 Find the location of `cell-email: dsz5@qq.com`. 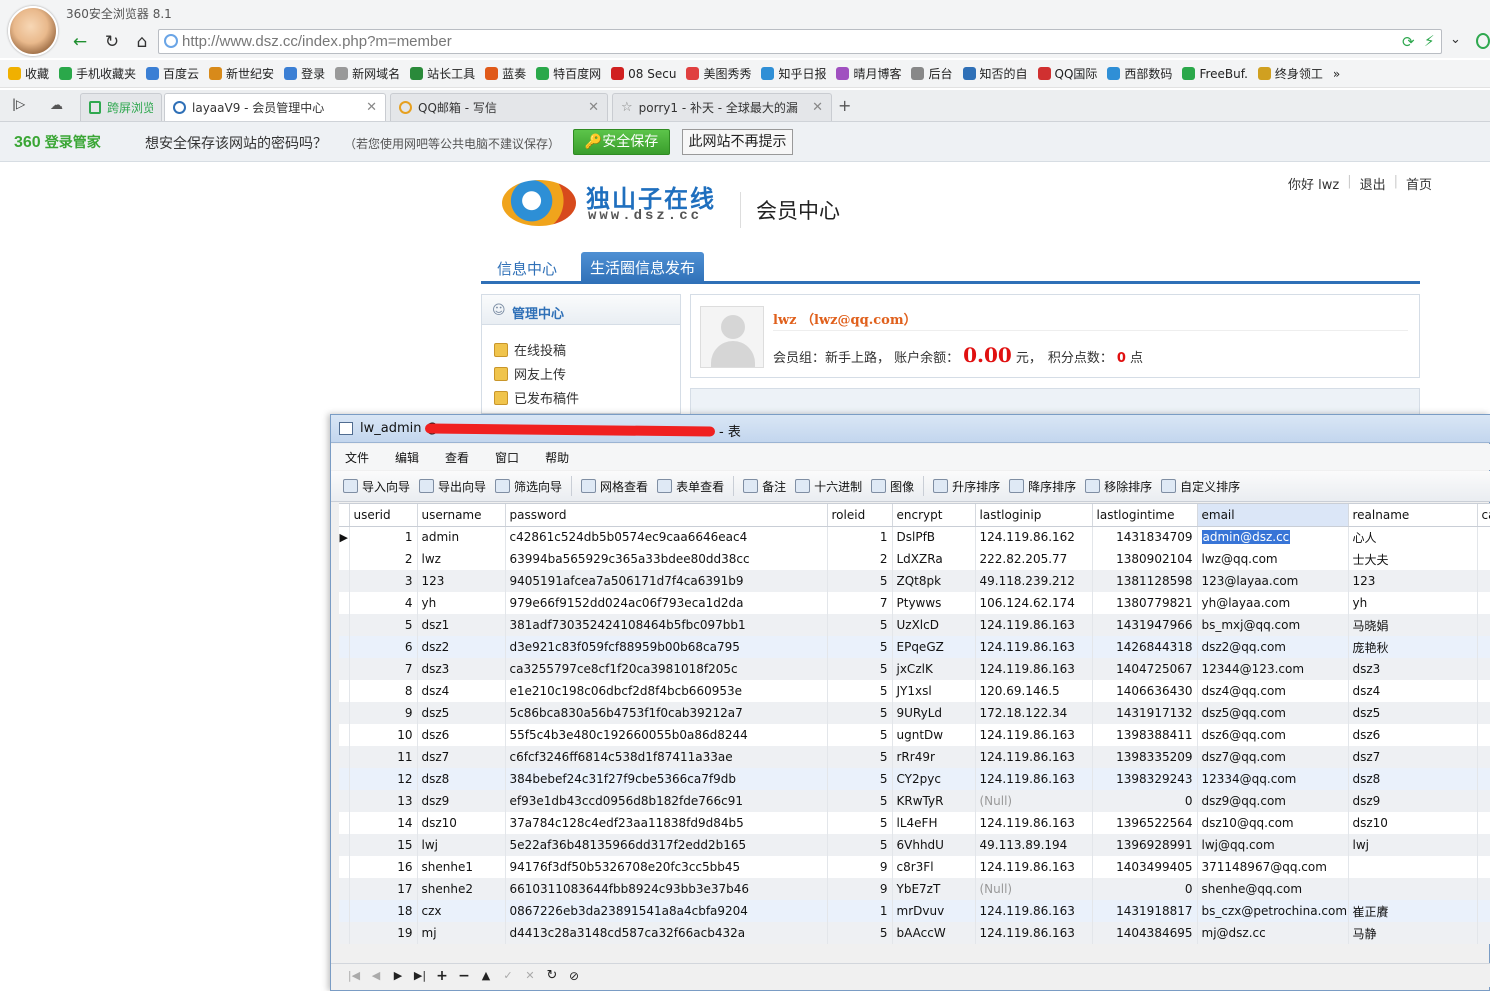

cell-email: dsz5@qq.com is located at coordinates (1273, 713).